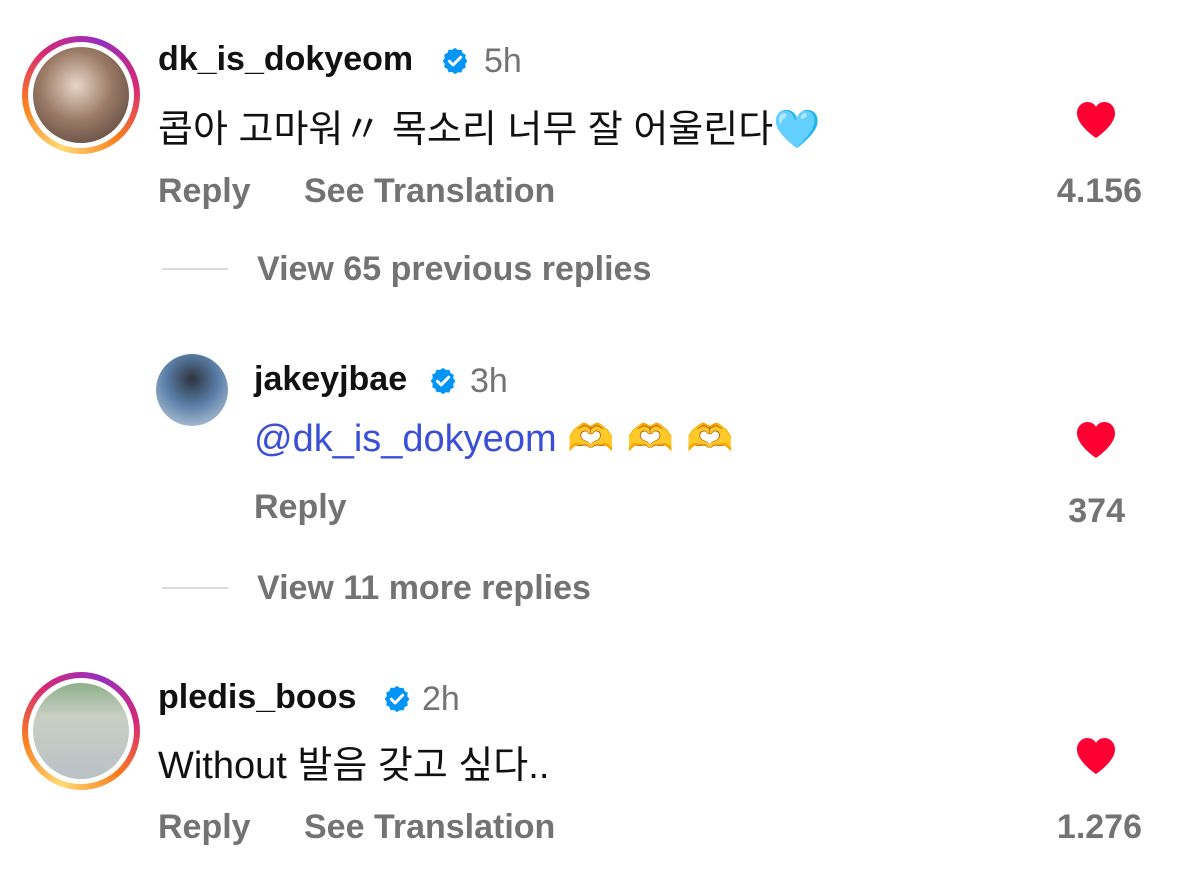 Image resolution: width=1179 pixels, height=876 pixels. I want to click on username: jakeyjbae, so click(330, 379).